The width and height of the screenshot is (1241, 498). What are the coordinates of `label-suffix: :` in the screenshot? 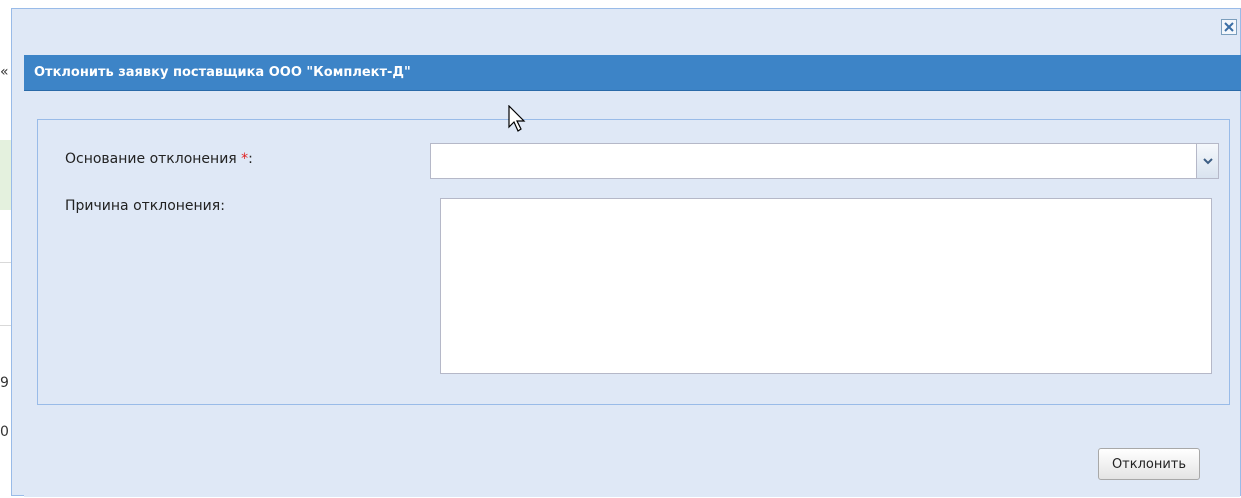 It's located at (250, 159).